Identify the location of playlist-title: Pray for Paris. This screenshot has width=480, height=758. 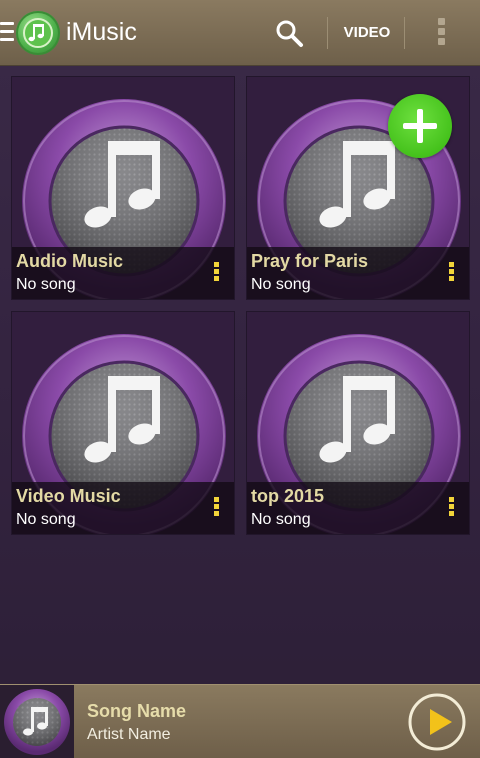
(310, 261).